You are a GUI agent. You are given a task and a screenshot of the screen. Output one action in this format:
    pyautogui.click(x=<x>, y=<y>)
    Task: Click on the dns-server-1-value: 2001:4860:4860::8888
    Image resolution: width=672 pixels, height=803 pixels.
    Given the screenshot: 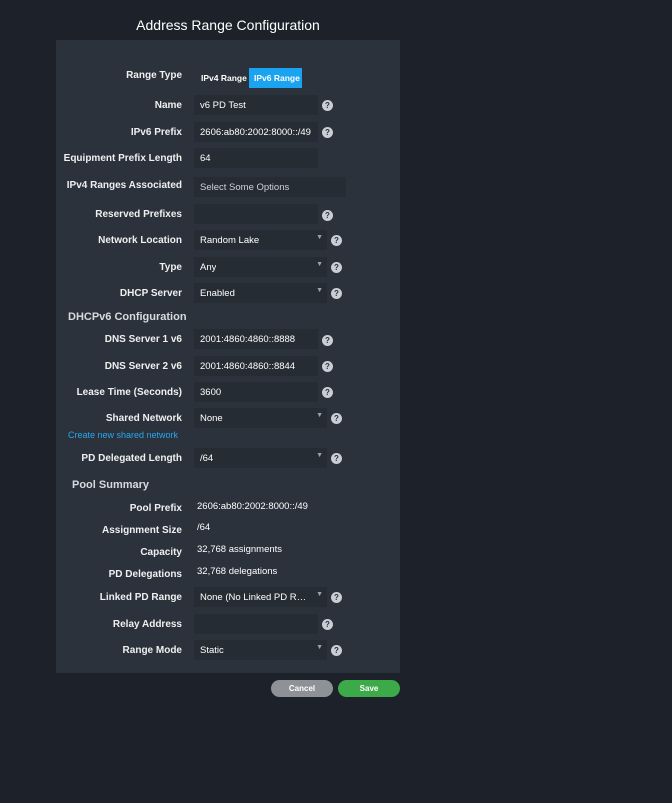 What is the action you would take?
    pyautogui.click(x=248, y=339)
    